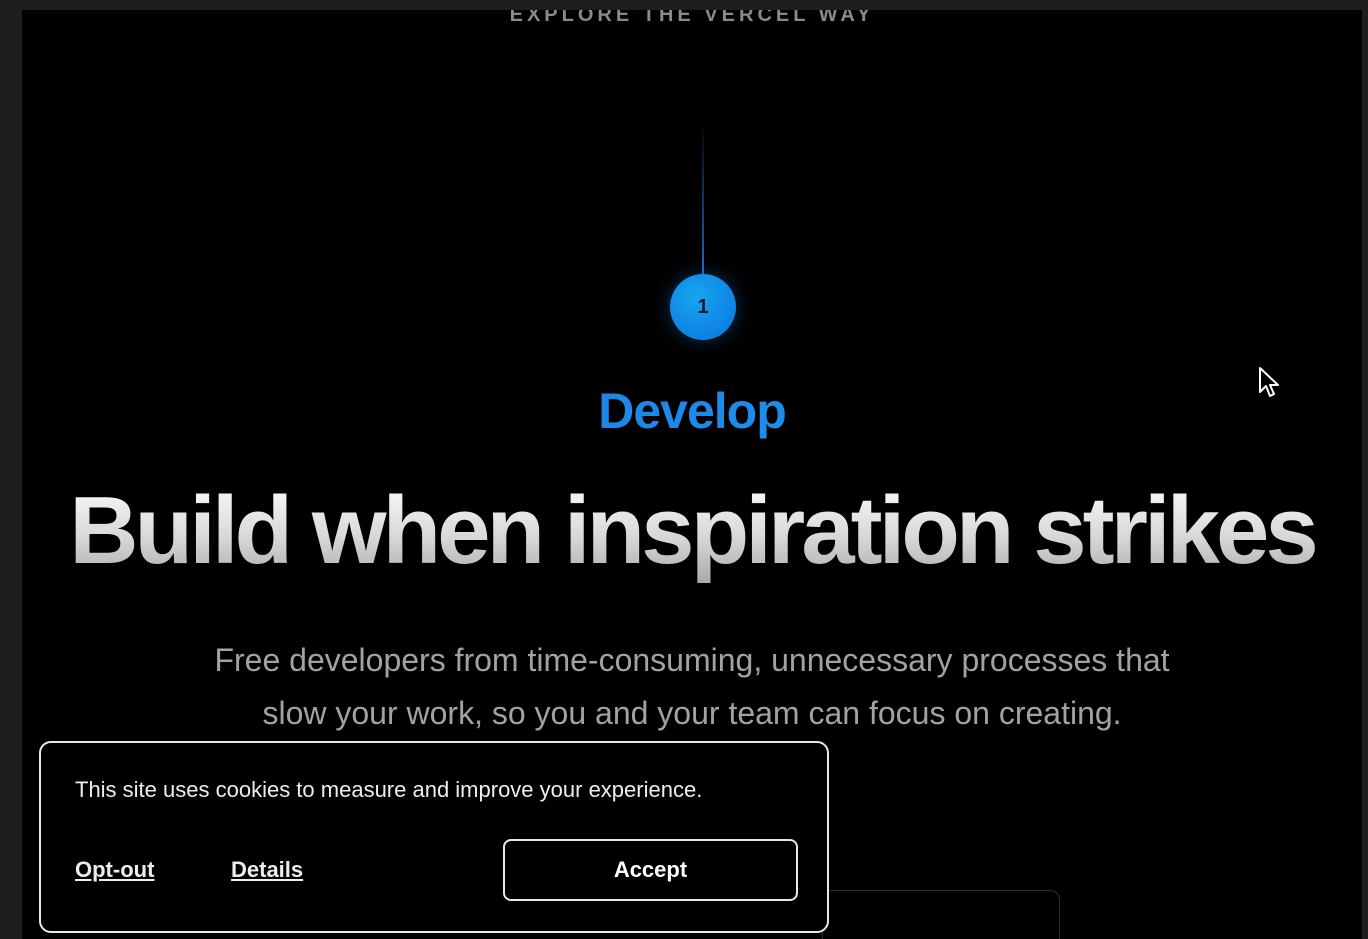 This screenshot has width=1368, height=939. Describe the element at coordinates (650, 870) in the screenshot. I see `accept-button: Accept` at that location.